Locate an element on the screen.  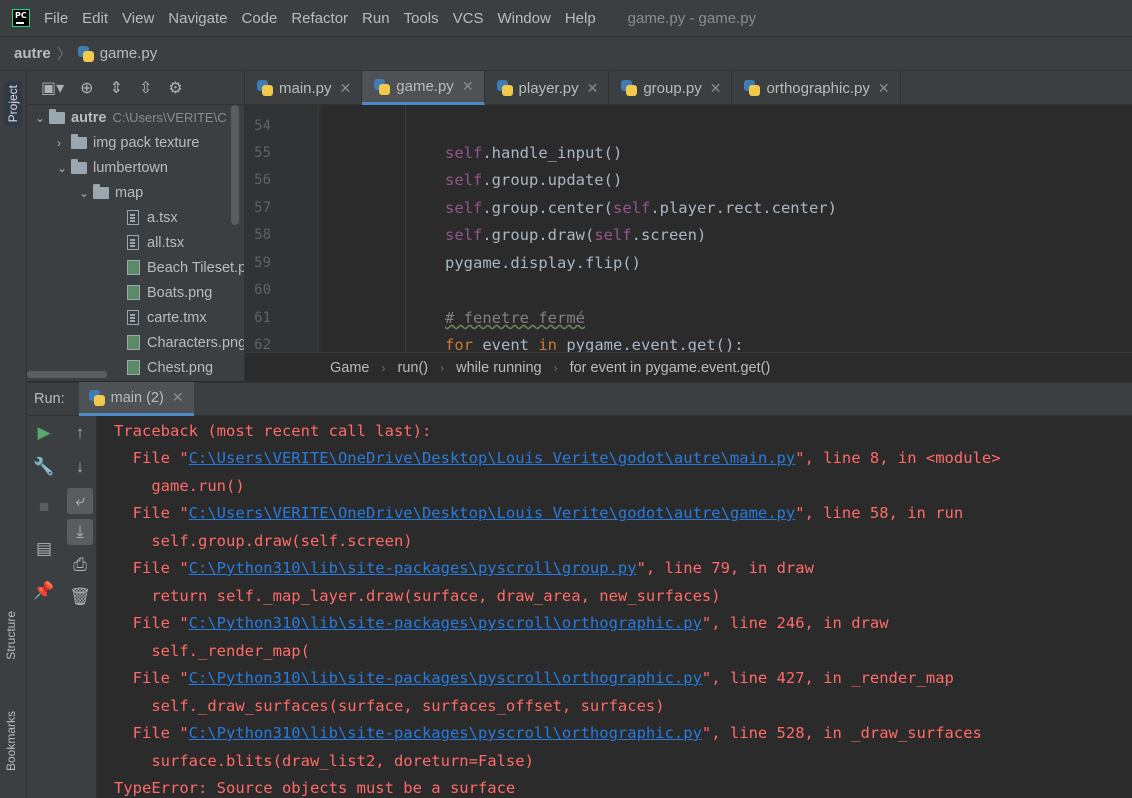
tab-group-py: group.py ✕ is located at coordinates (671, 88).